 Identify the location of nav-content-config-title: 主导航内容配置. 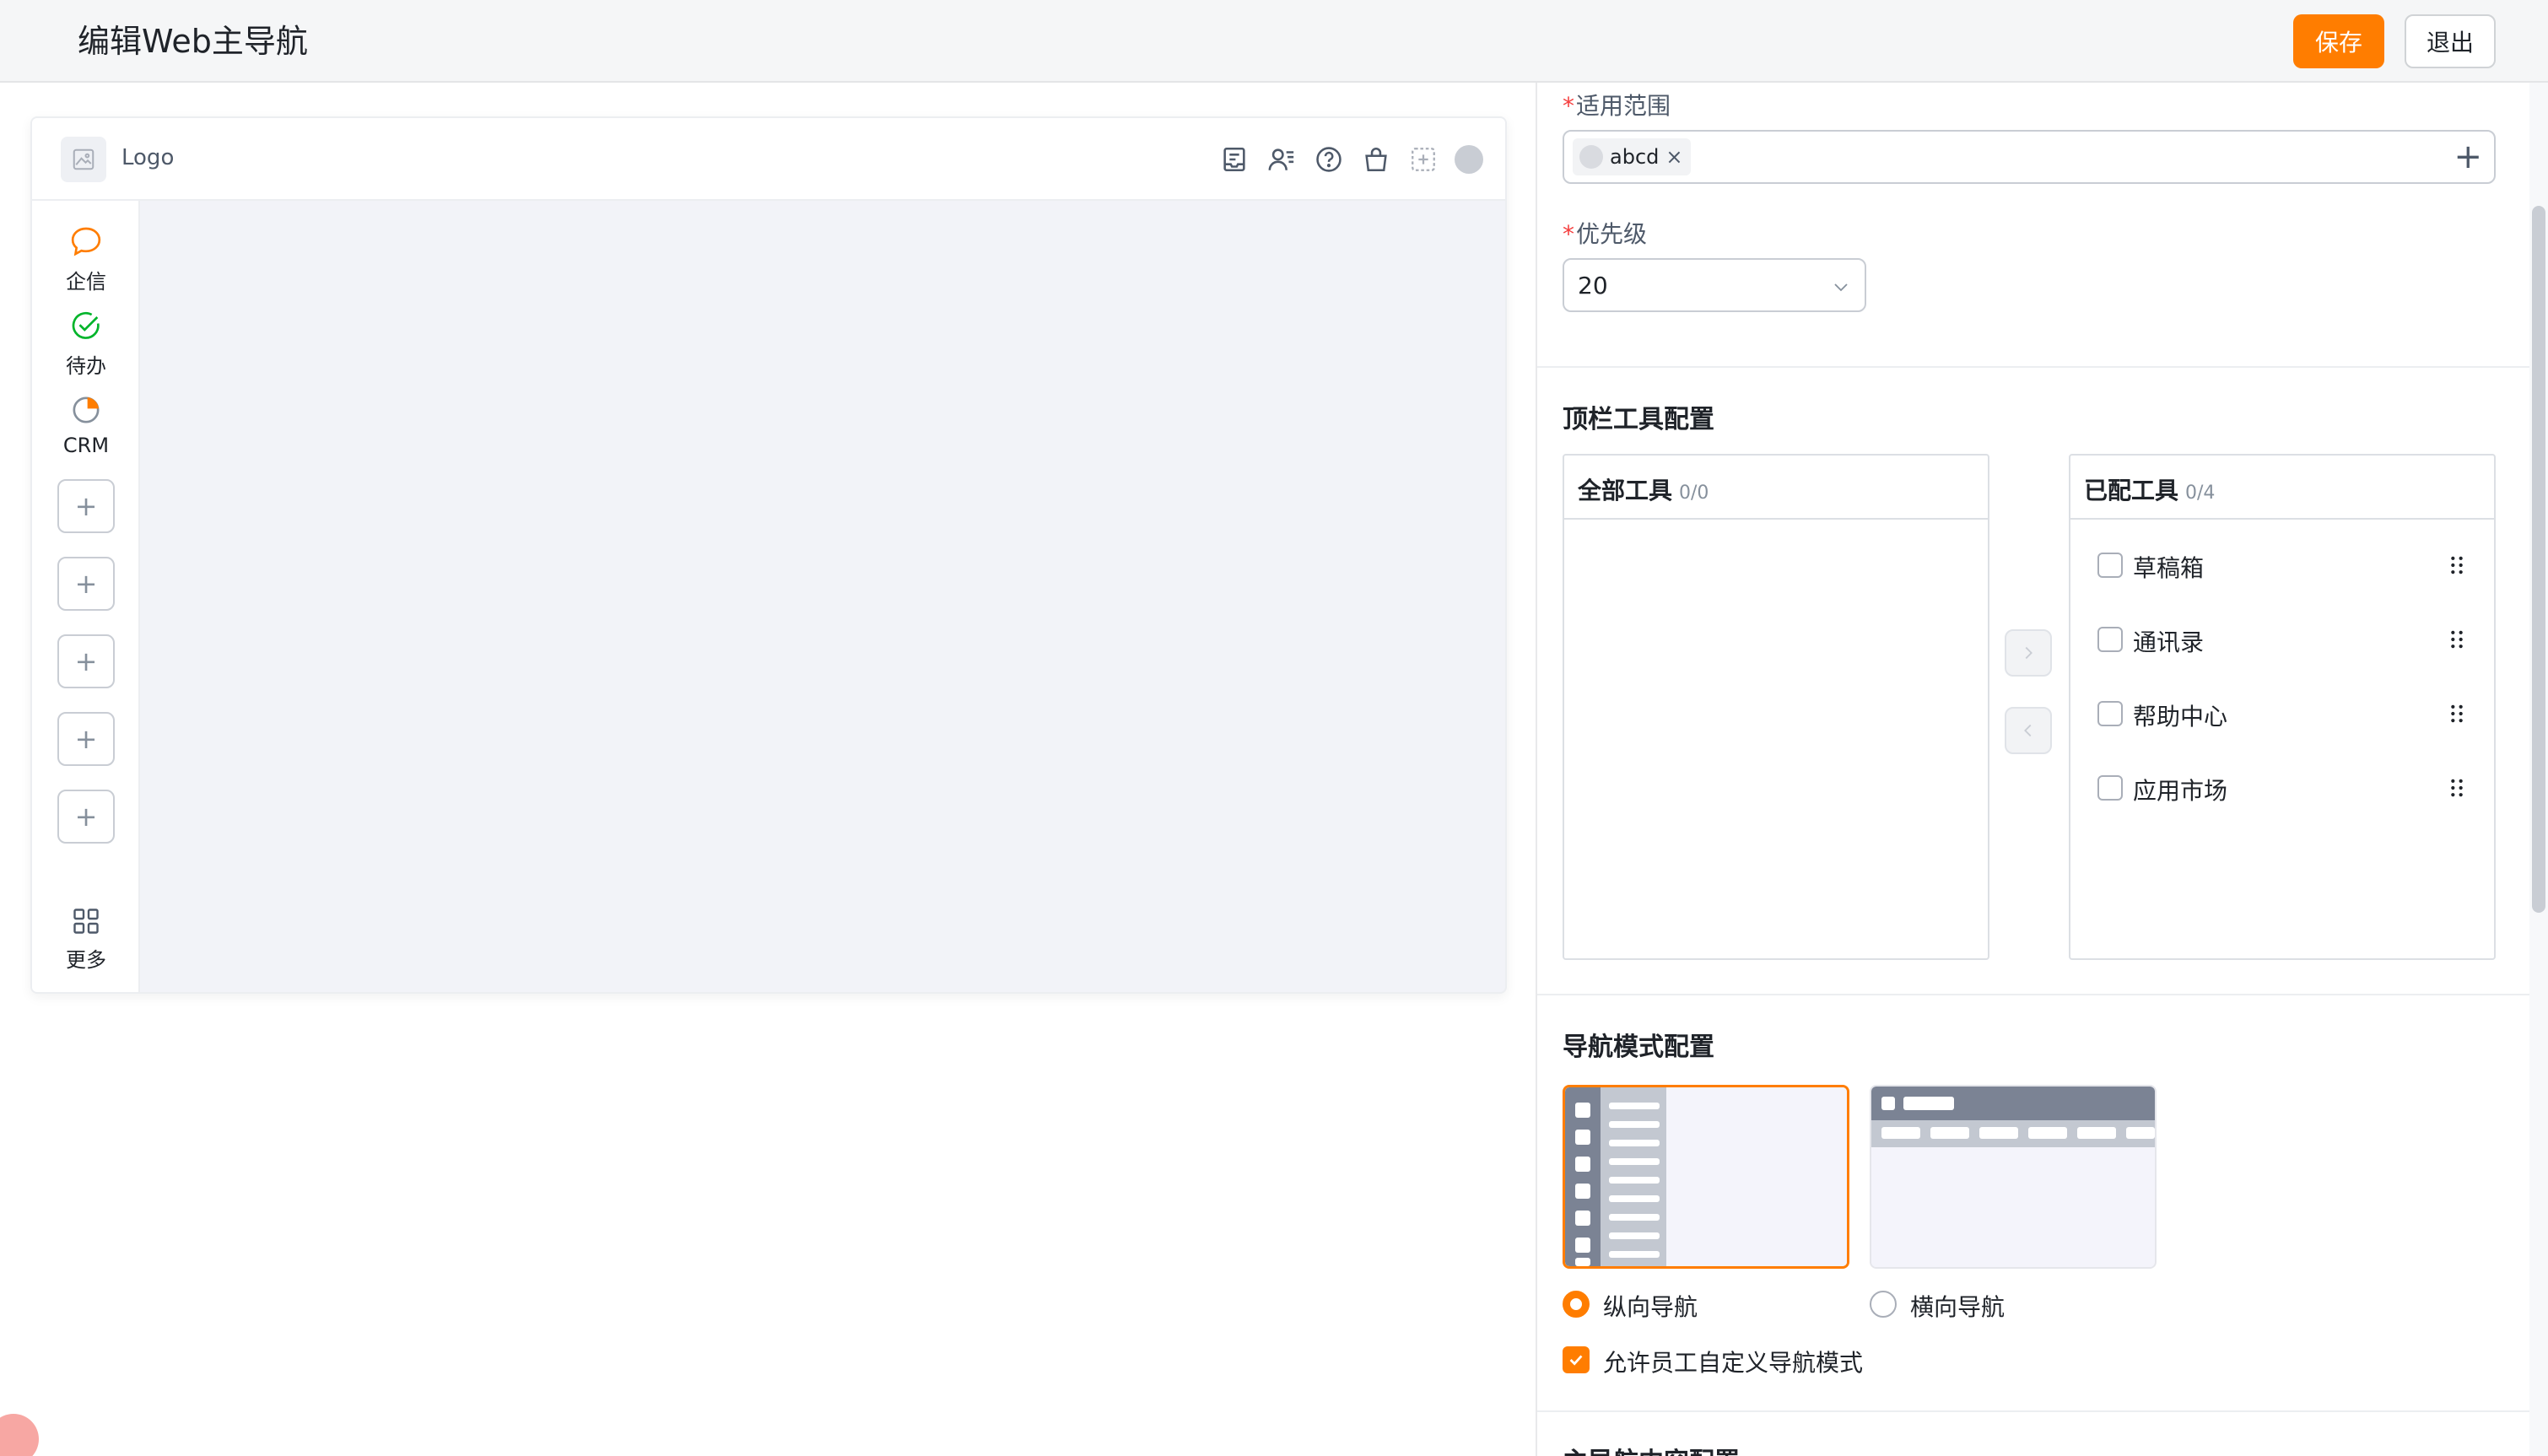
(1651, 1448).